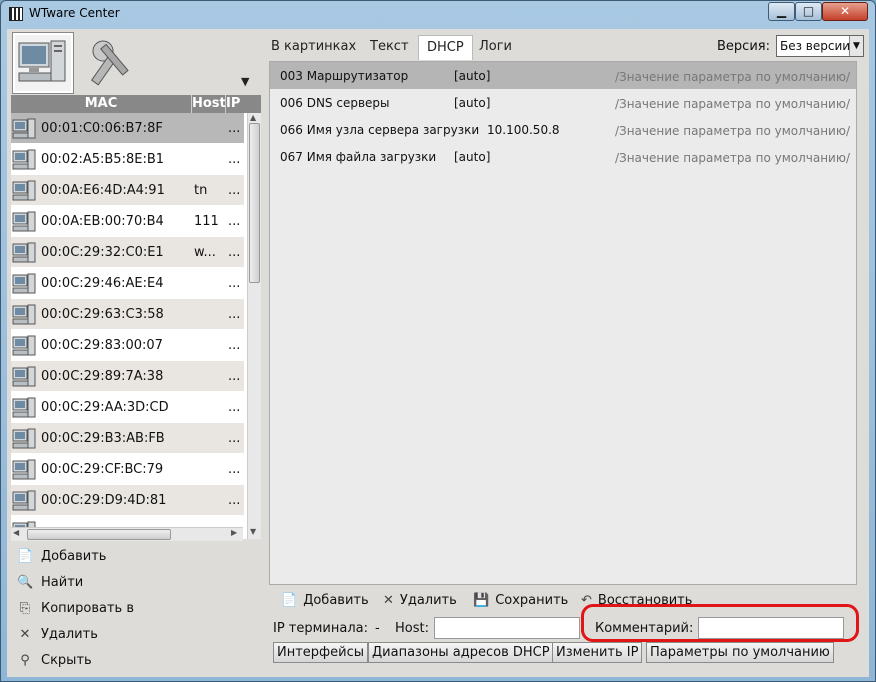 The width and height of the screenshot is (876, 682). What do you see at coordinates (16, 532) in the screenshot?
I see `scroll-left-icon: ◀` at bounding box center [16, 532].